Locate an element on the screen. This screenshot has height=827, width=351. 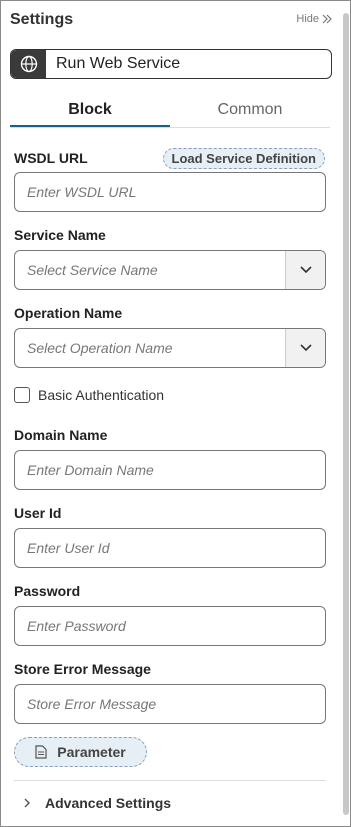
hide-button: Hide is located at coordinates (314, 19).